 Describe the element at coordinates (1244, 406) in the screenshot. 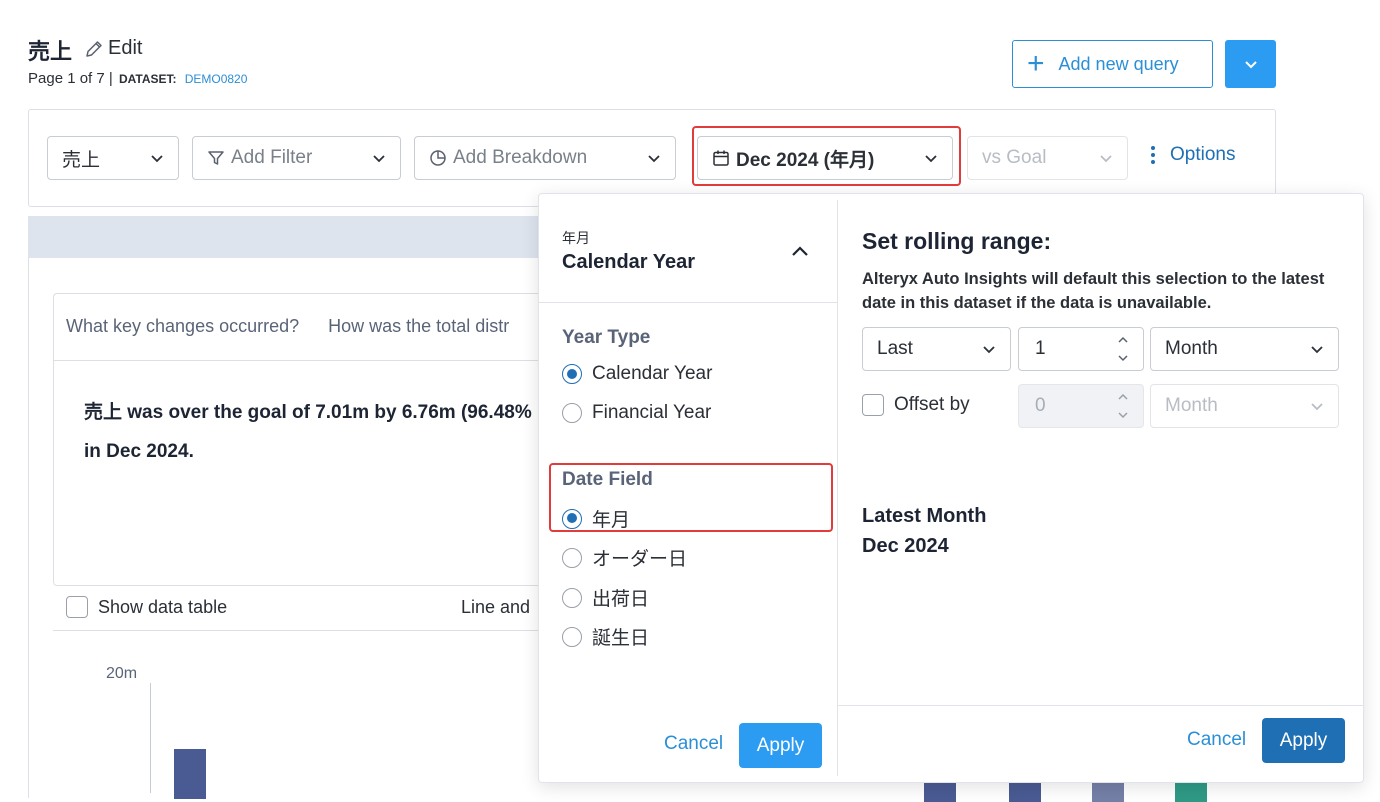

I see `offset-unit-select: Month` at that location.